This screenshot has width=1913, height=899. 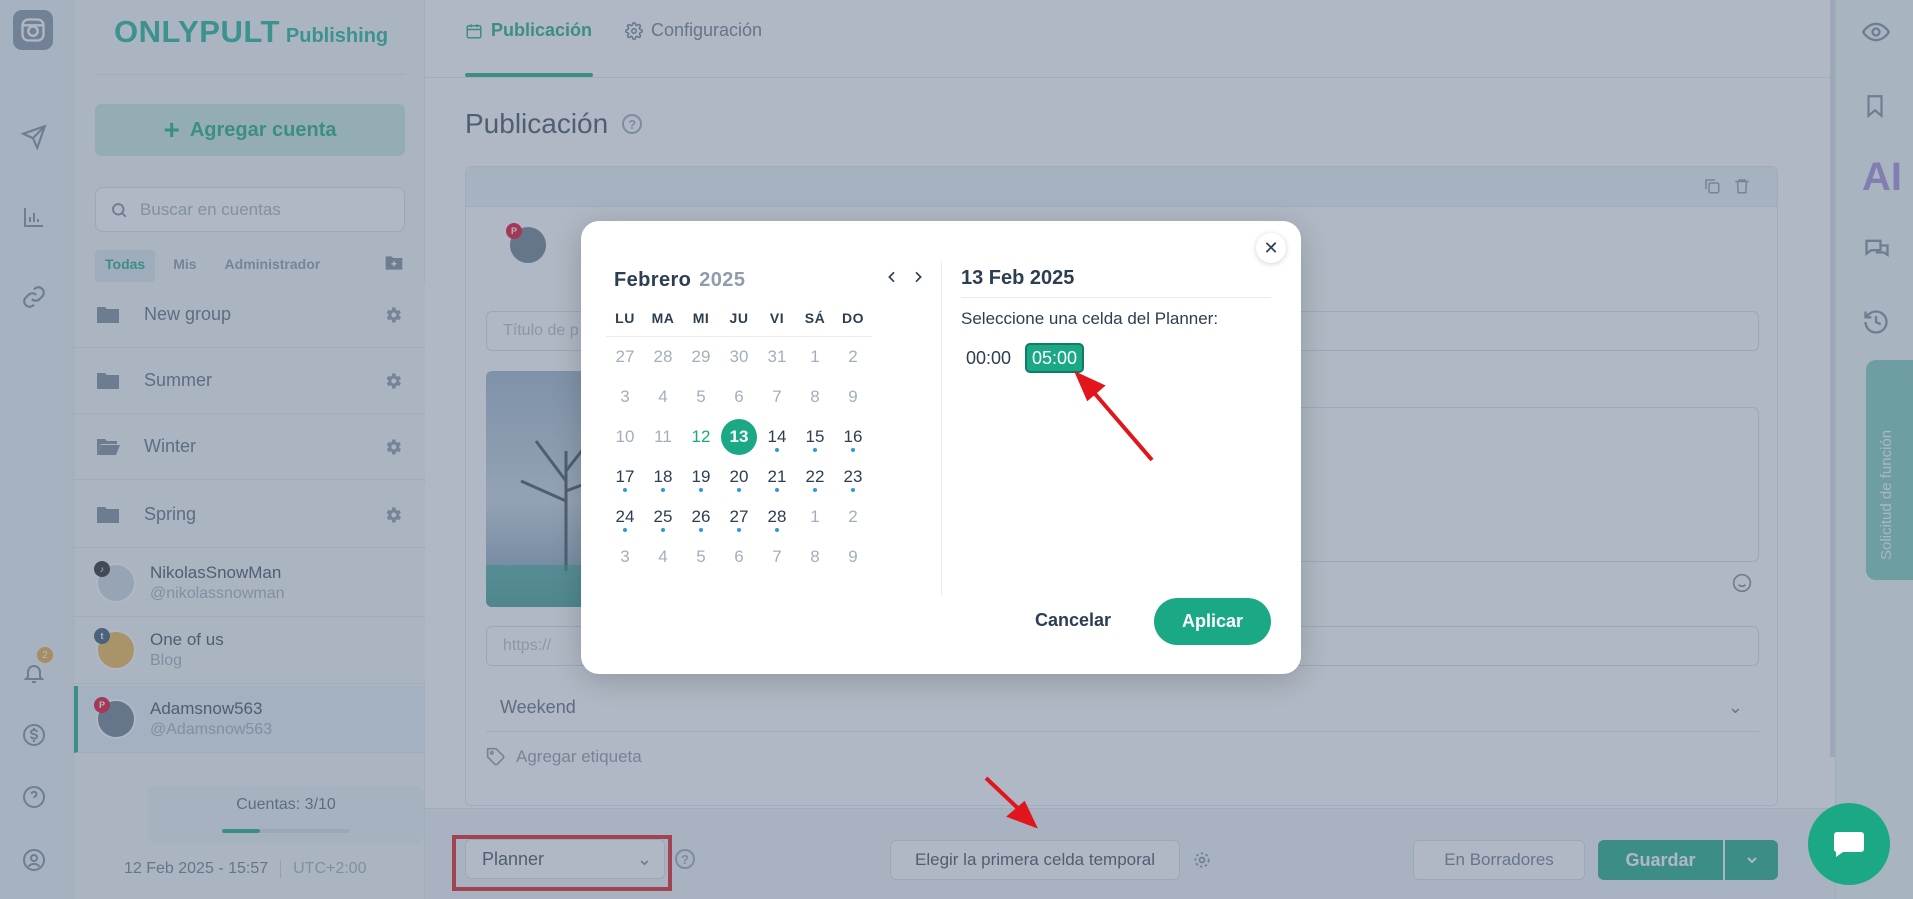 I want to click on calendar-year: 2025, so click(x=722, y=280).